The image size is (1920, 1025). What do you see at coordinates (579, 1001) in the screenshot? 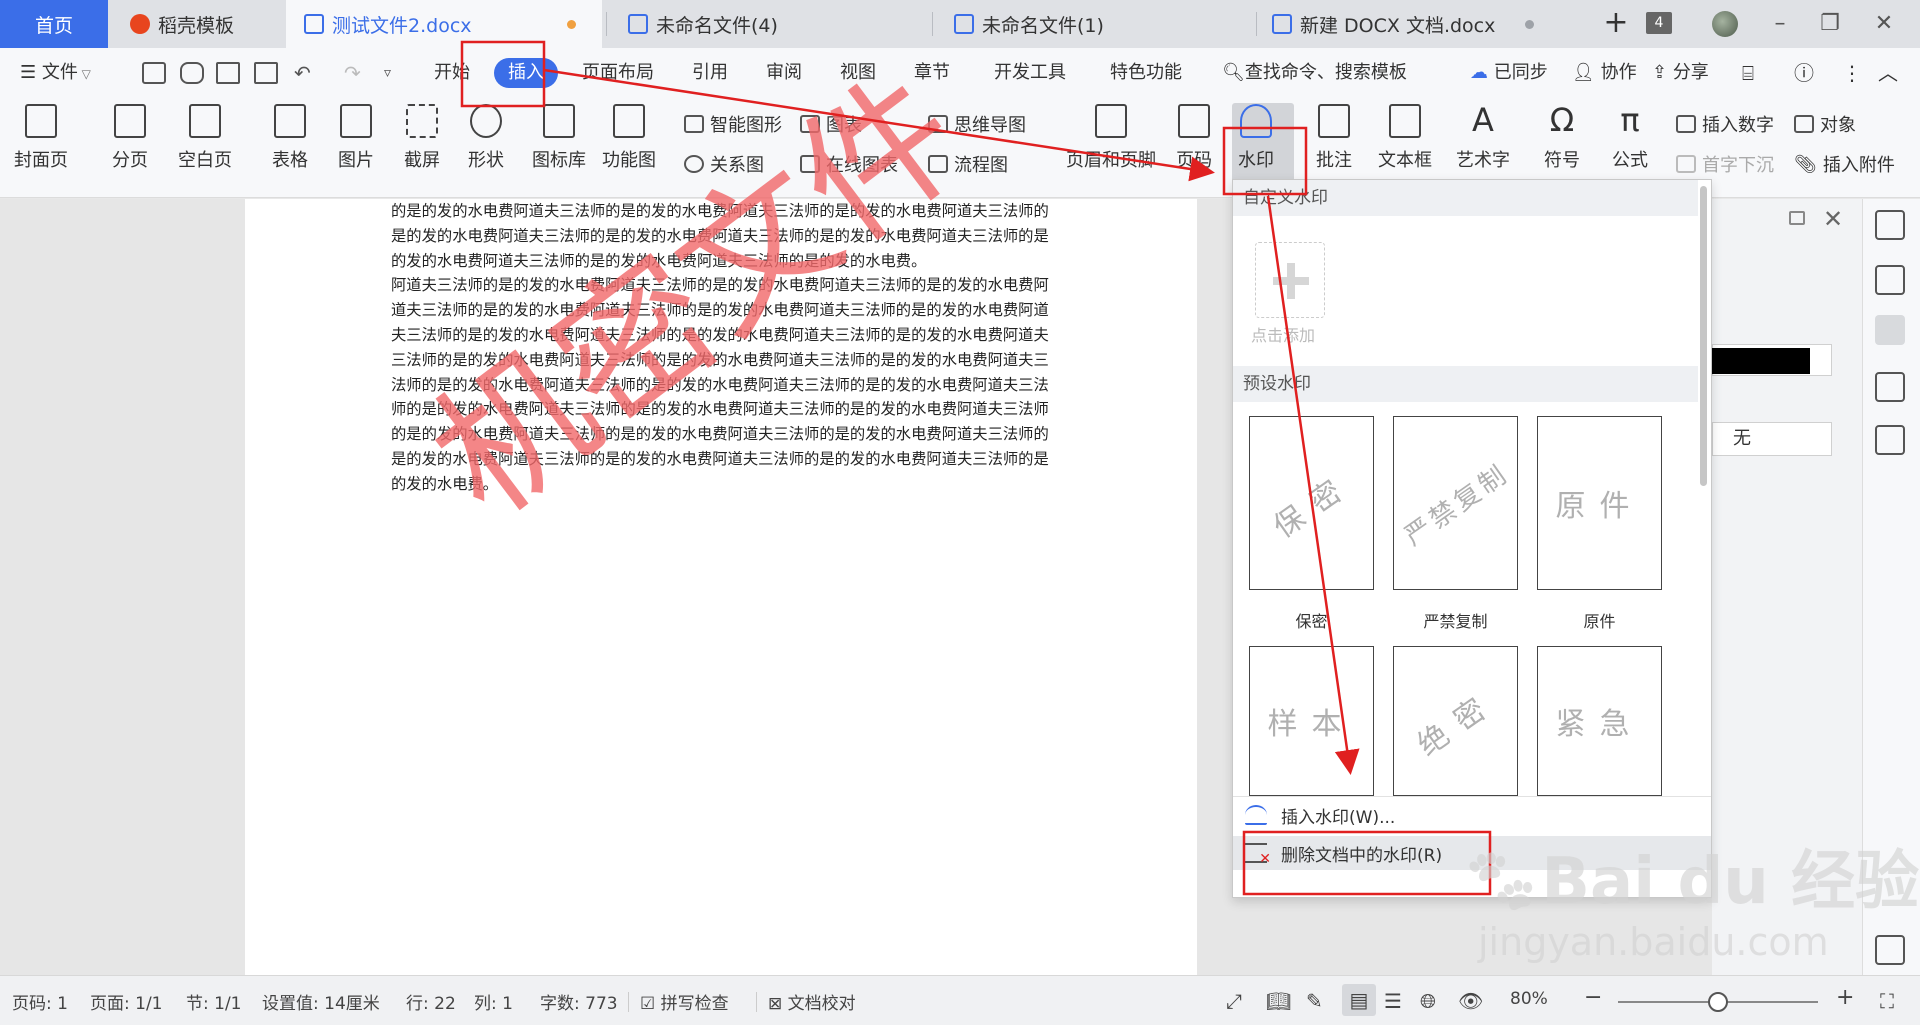
I see `status-word-count: 字数: 773` at bounding box center [579, 1001].